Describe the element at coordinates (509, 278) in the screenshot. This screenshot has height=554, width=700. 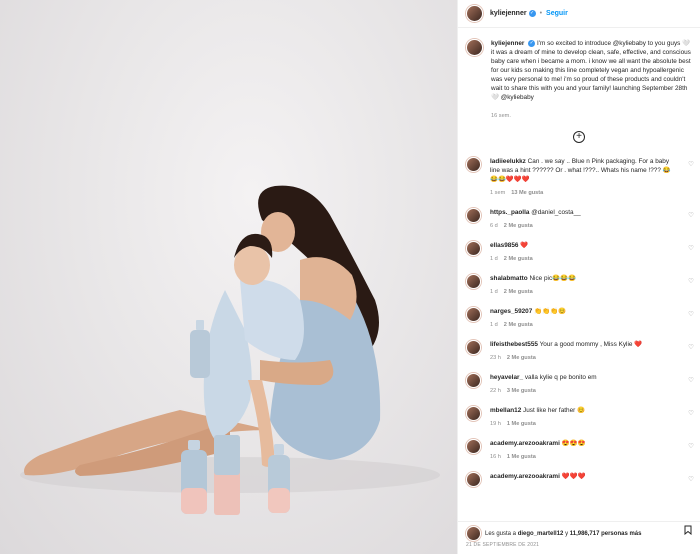
I see `comment-username: shalabmatto` at that location.